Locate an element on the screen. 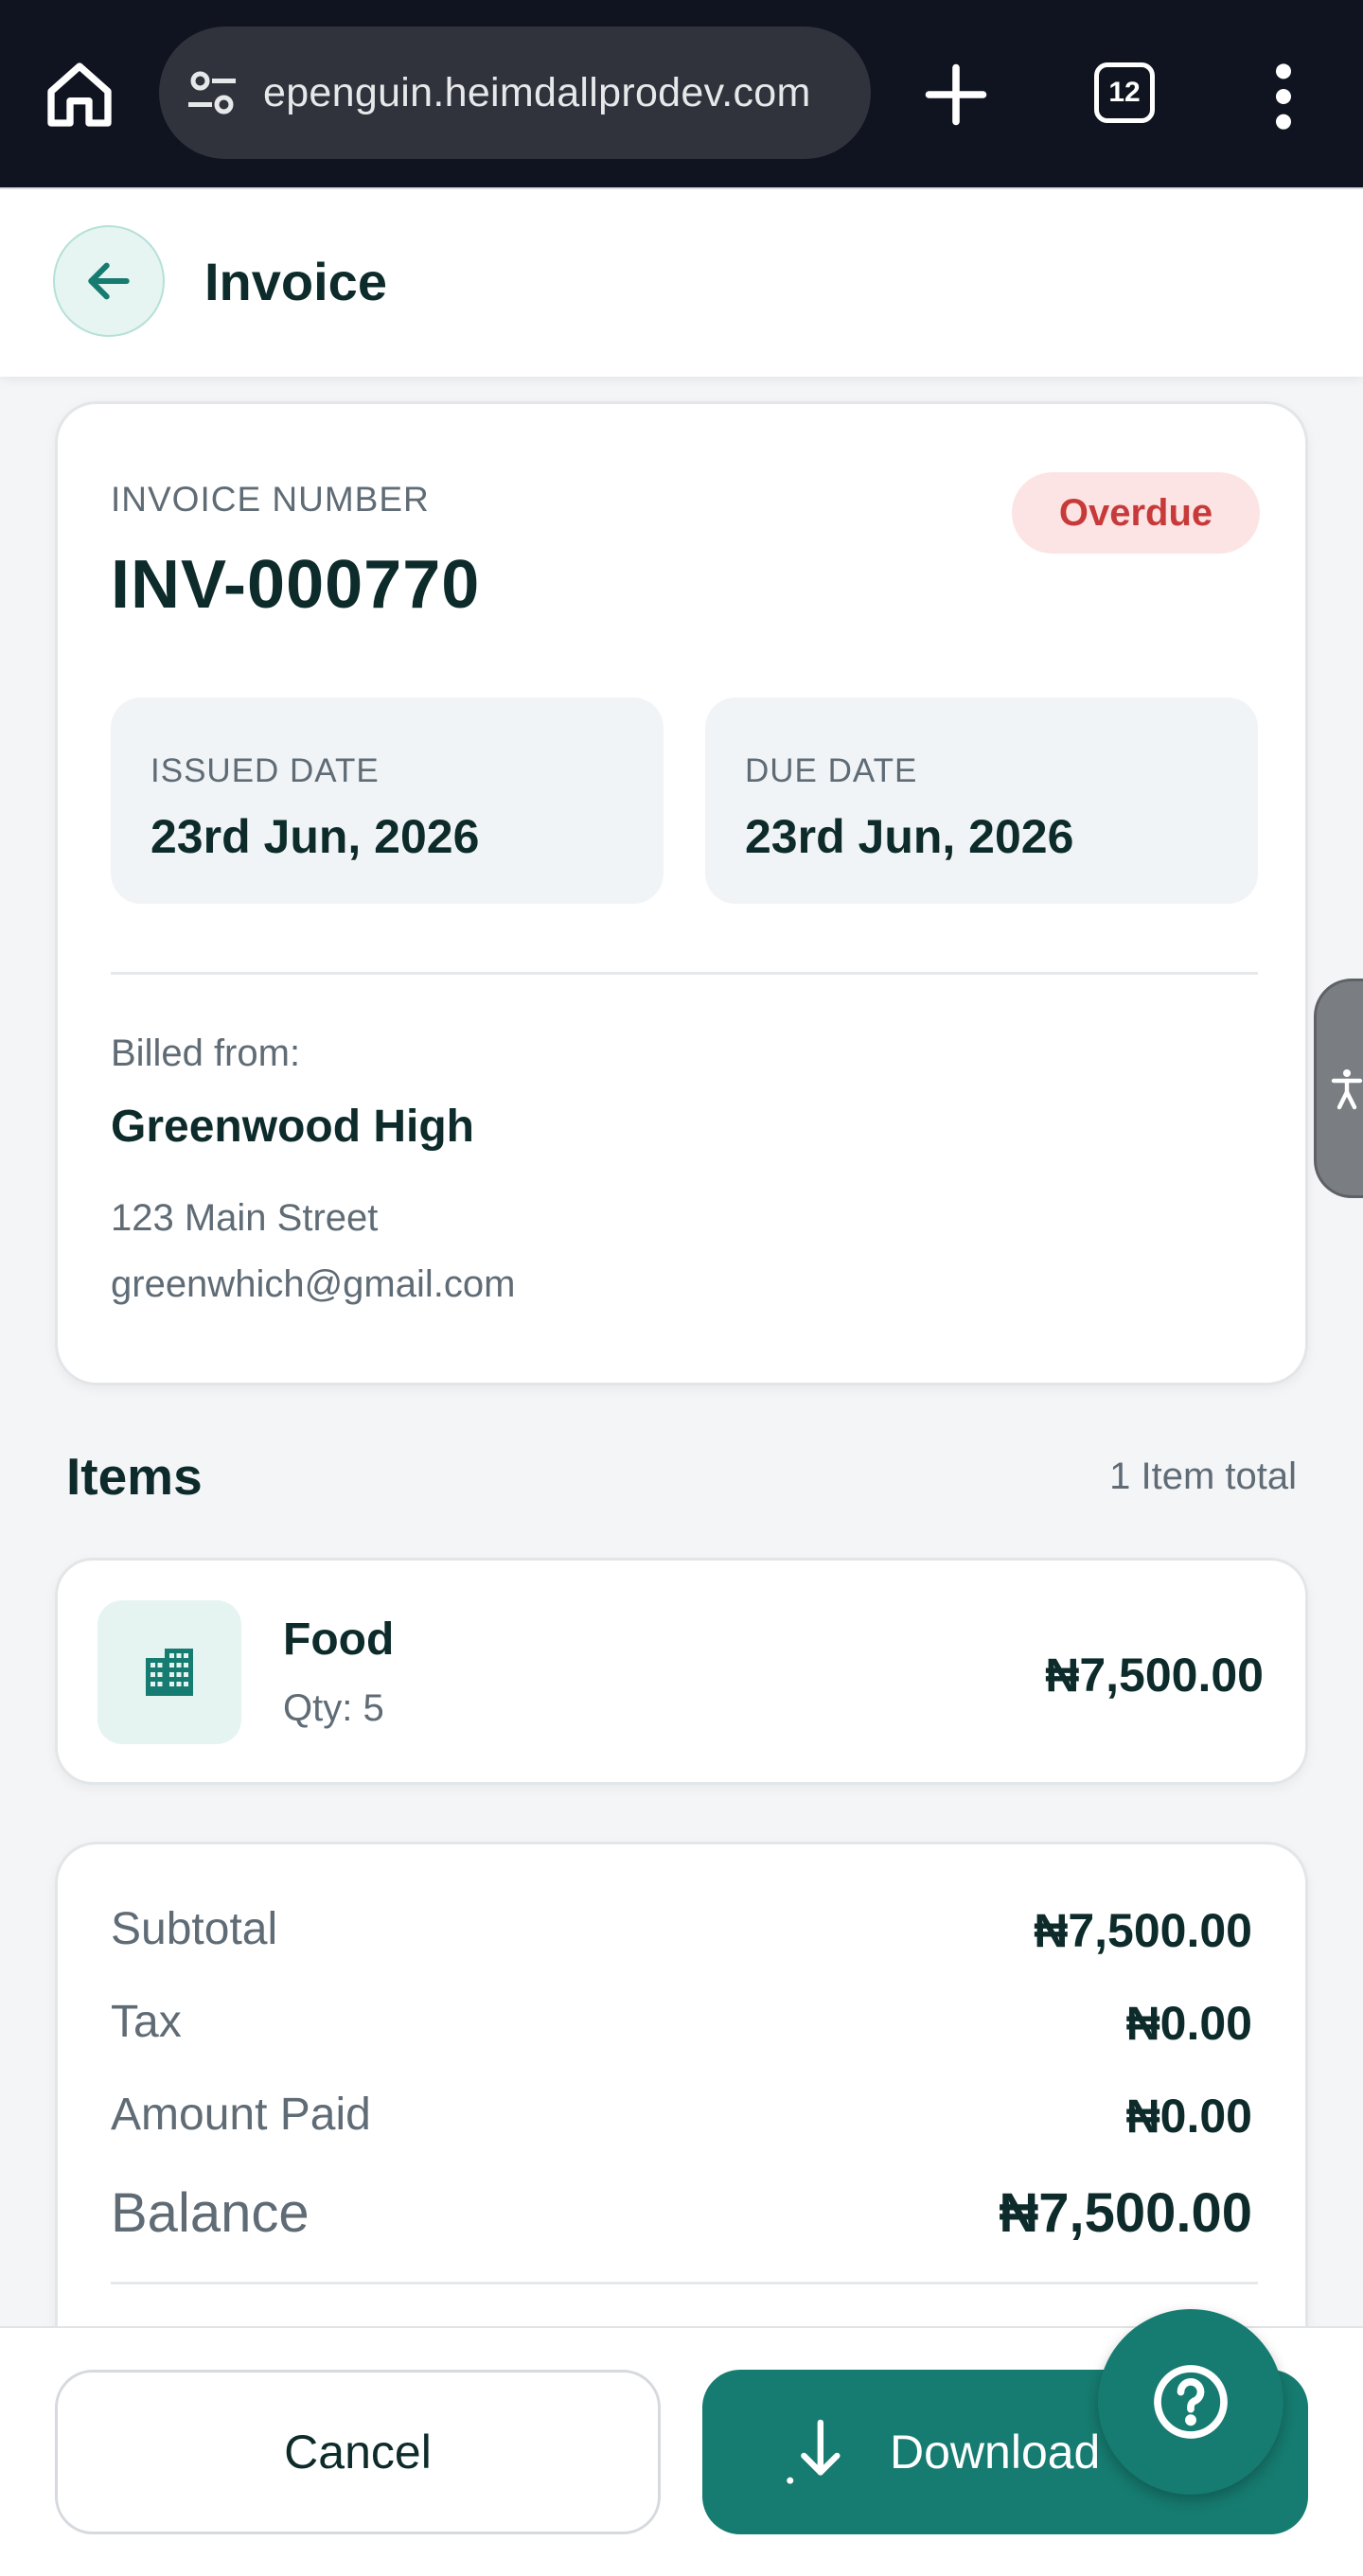 This screenshot has width=1363, height=2576. address-bar: epenguin.heimdallprodev.com is located at coordinates (515, 92).